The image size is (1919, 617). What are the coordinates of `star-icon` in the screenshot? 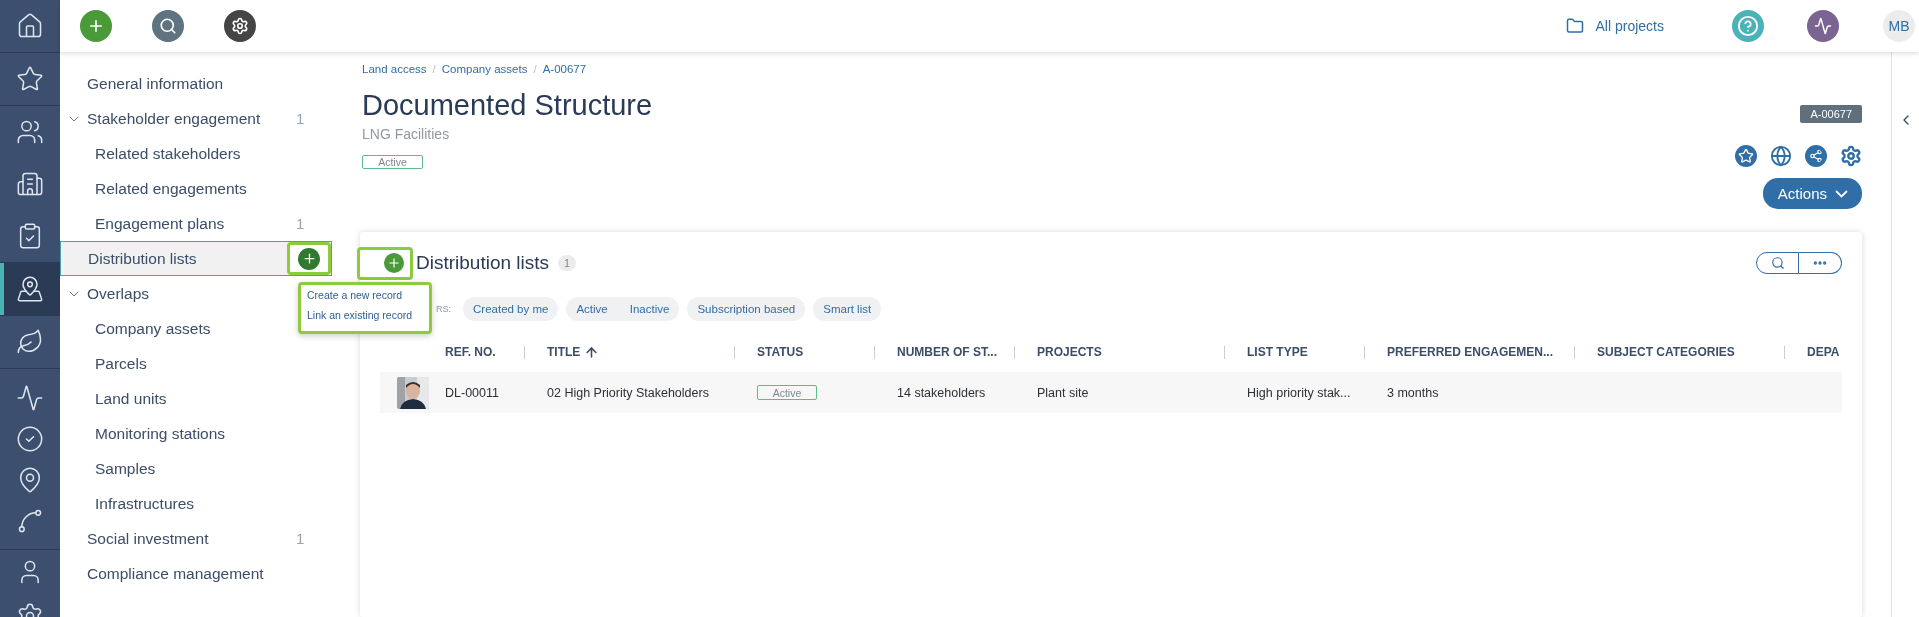 It's located at (30, 79).